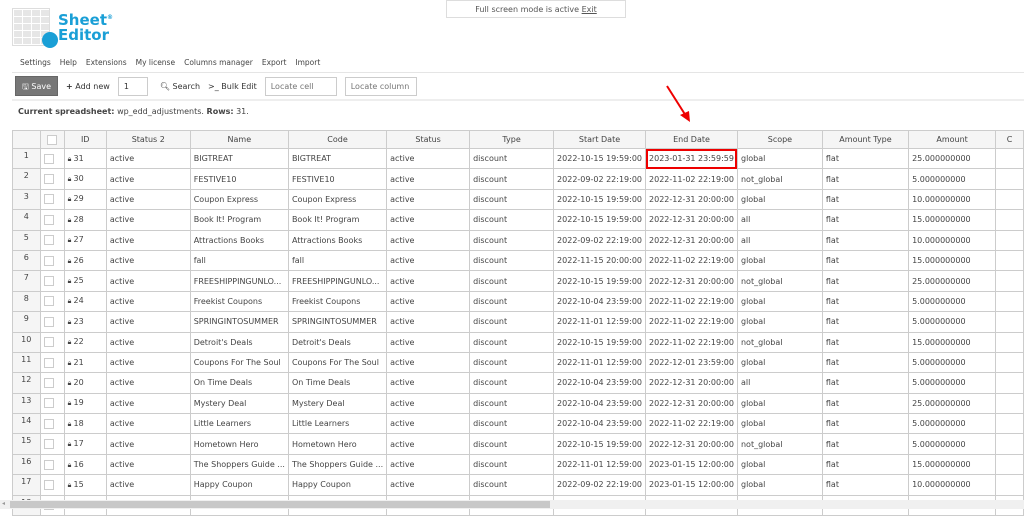 The height and width of the screenshot is (516, 1024). What do you see at coordinates (239, 301) in the screenshot?
I see `name-cell: Freekist Coupons` at bounding box center [239, 301].